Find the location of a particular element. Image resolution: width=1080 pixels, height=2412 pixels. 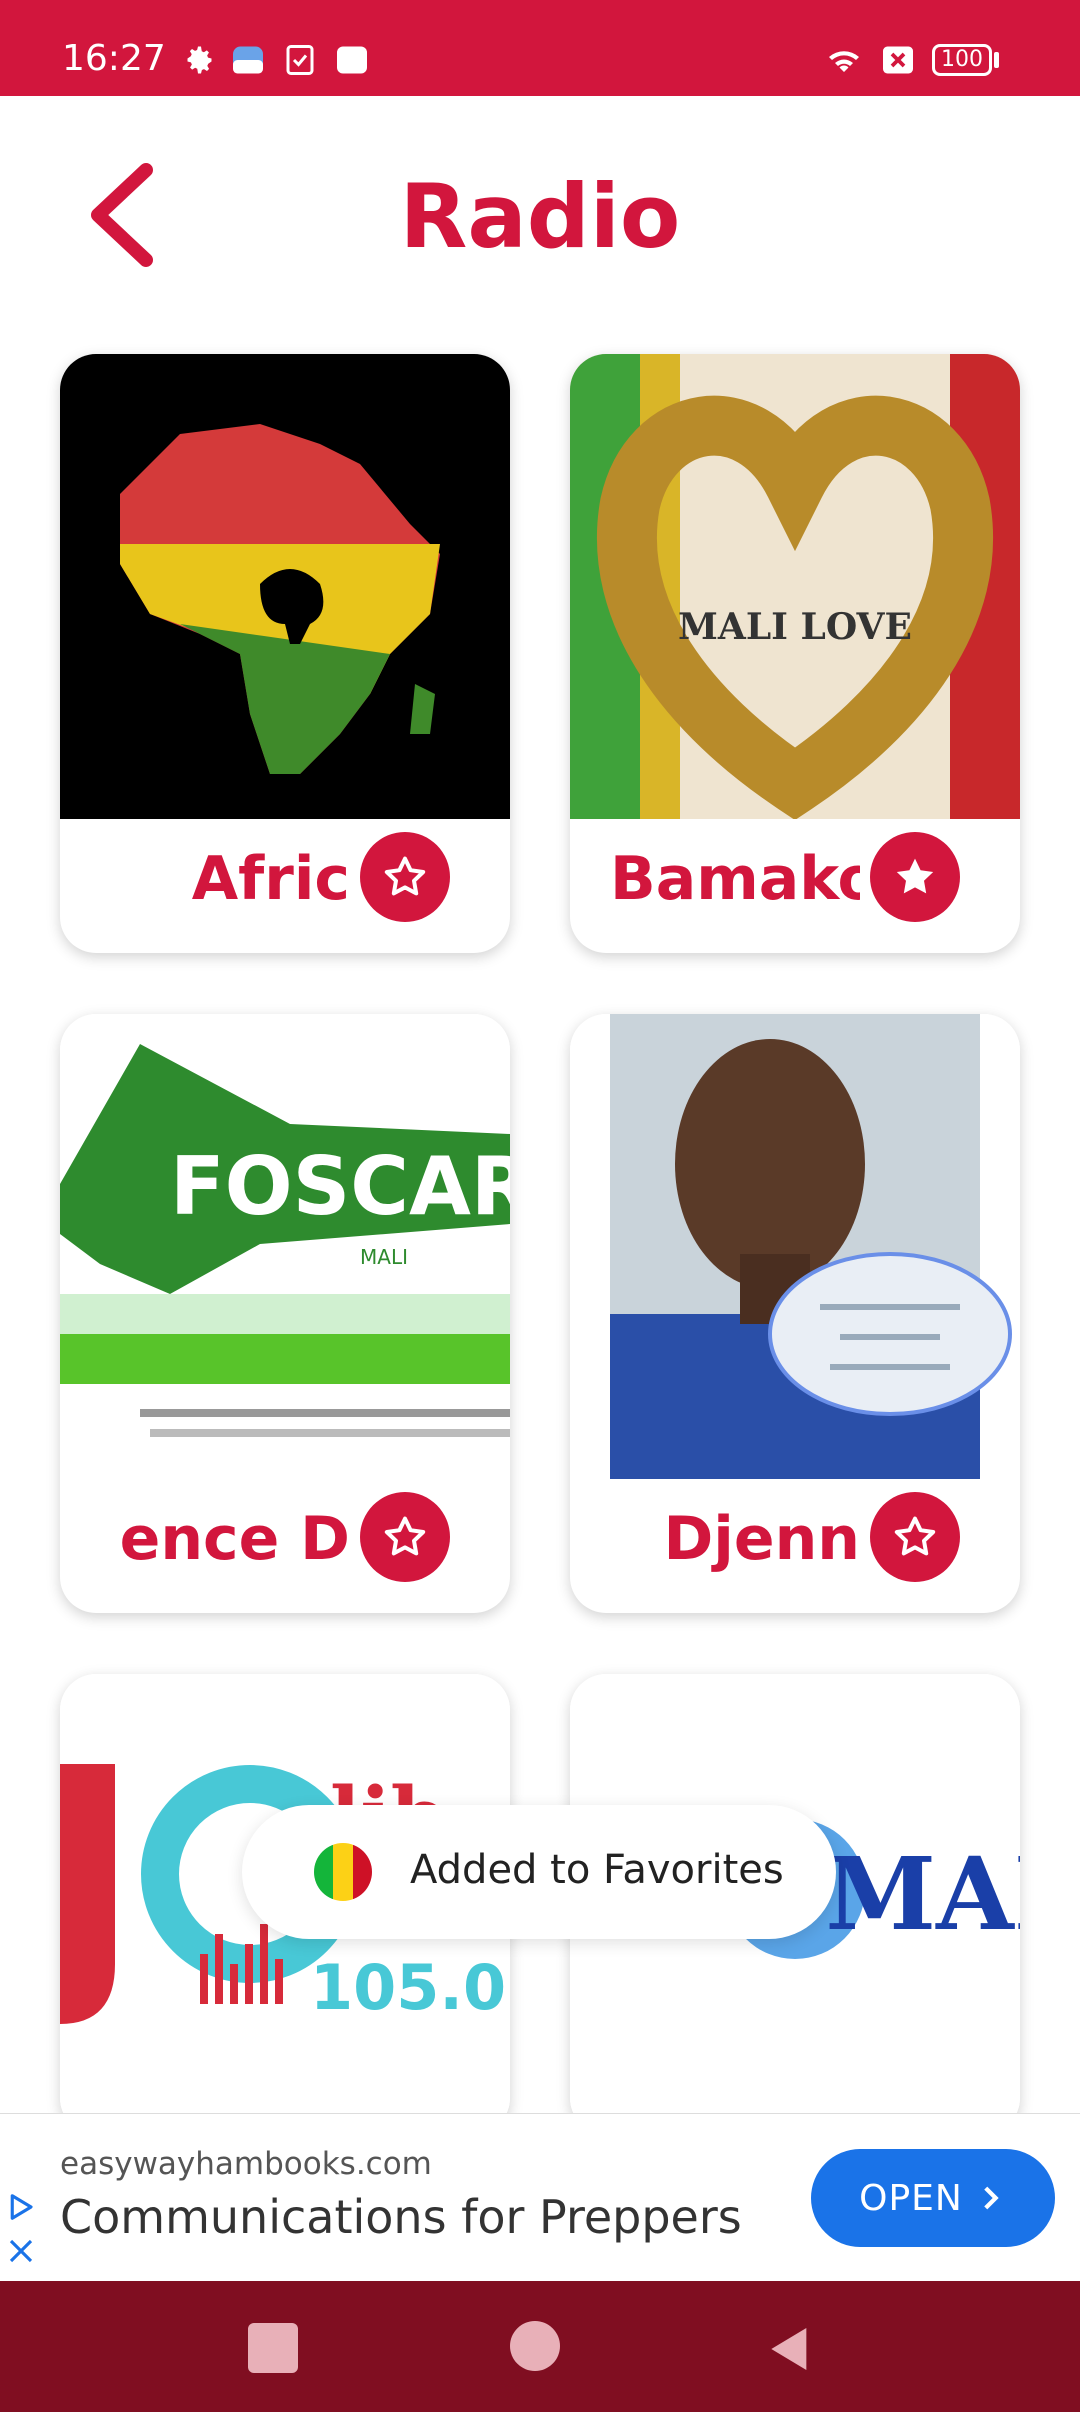

toast-message: Added to Favorites is located at coordinates (539, 1872).